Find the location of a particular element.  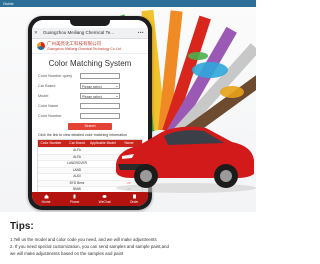

model-select: Please select is located at coordinates (100, 95).